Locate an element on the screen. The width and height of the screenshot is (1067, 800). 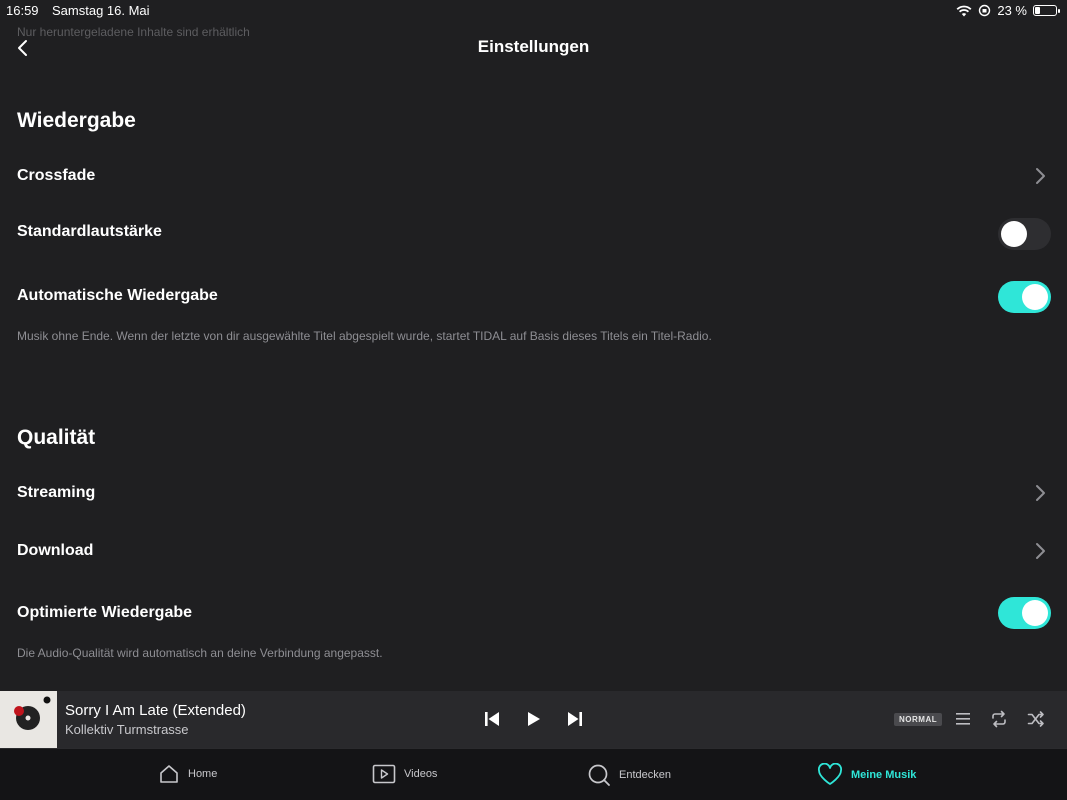
optimized-playback-row: Optimierte Wiedergabe is located at coordinates (105, 612).